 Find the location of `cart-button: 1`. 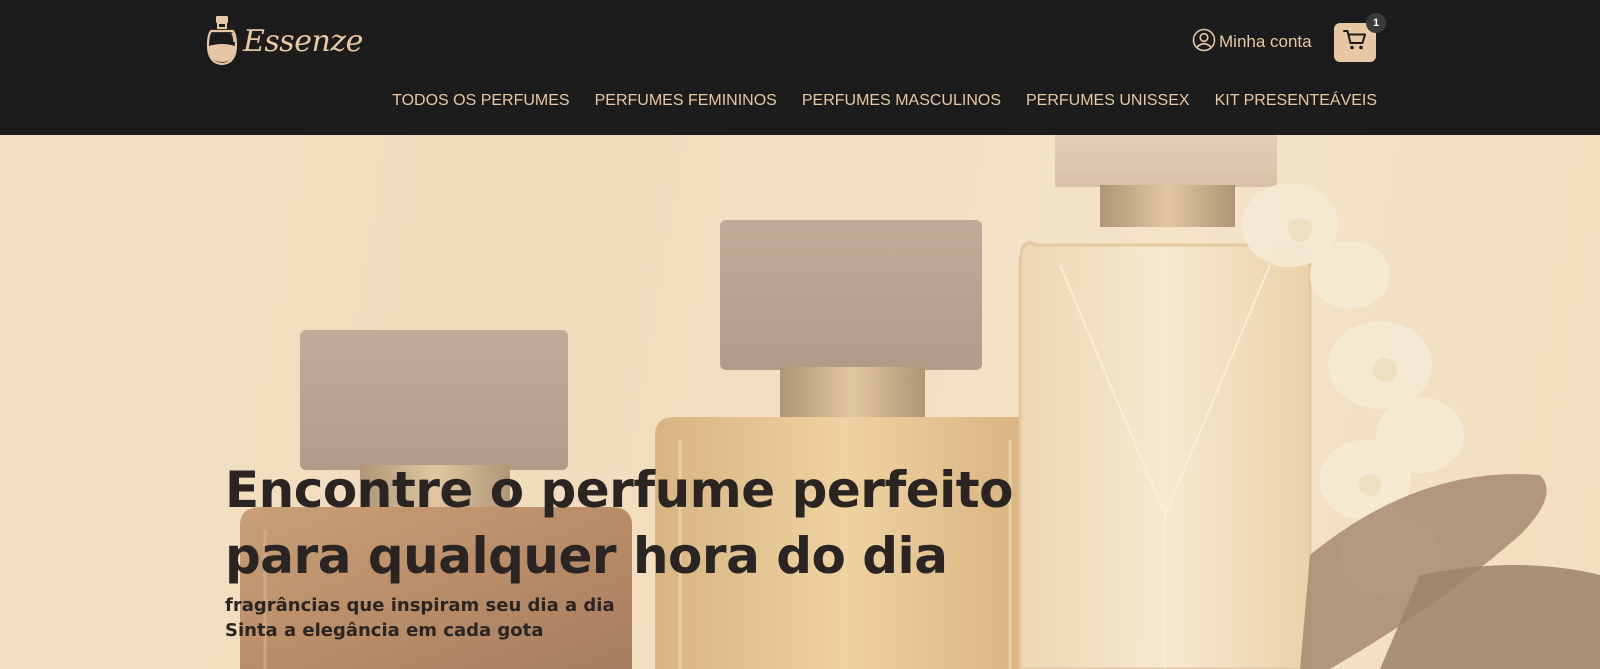

cart-button: 1 is located at coordinates (1360, 37).